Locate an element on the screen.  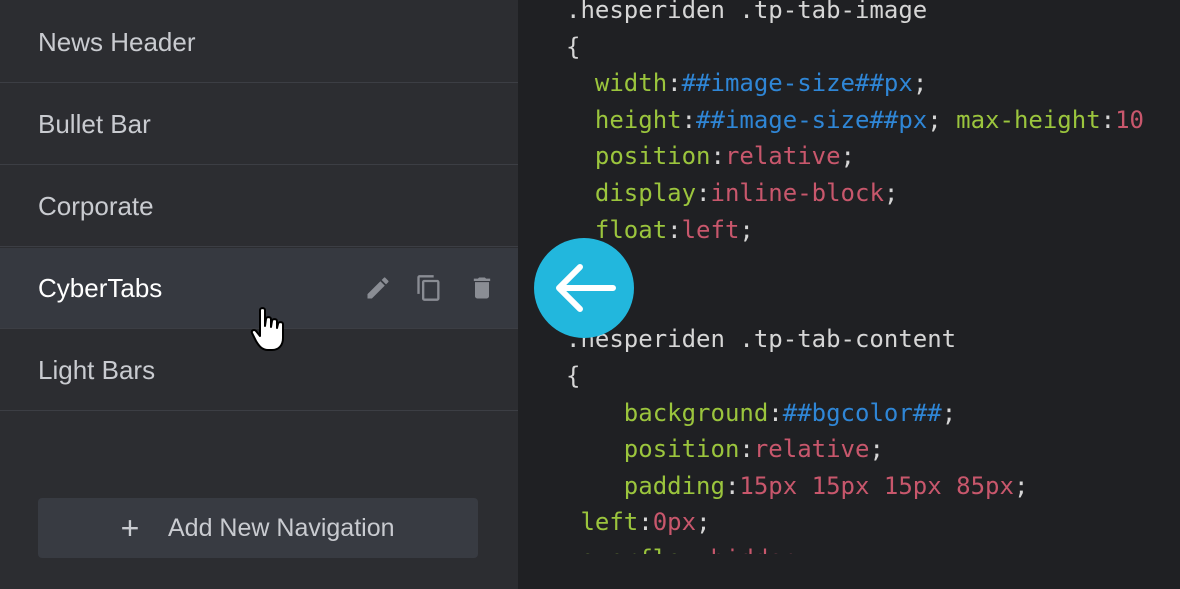
code-line: padding:15px 15px 15px 85px; is located at coordinates (797, 486).